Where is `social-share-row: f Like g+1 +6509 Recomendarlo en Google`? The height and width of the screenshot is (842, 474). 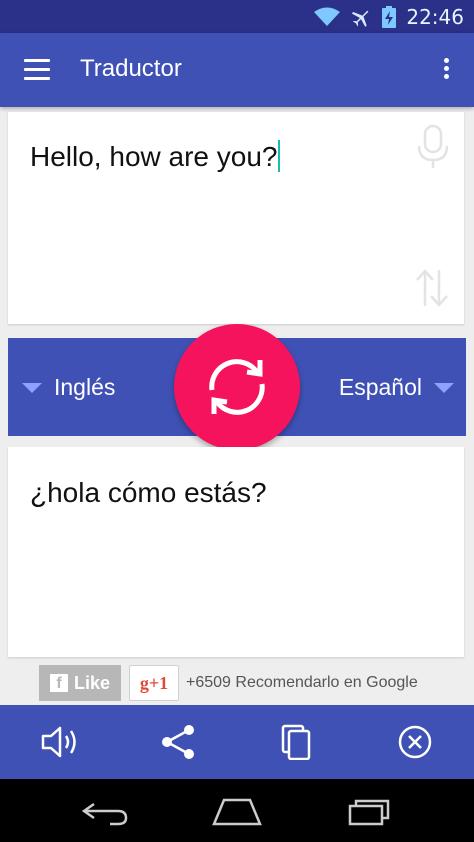 social-share-row: f Like g+1 +6509 Recomendarlo en Google is located at coordinates (237, 684).